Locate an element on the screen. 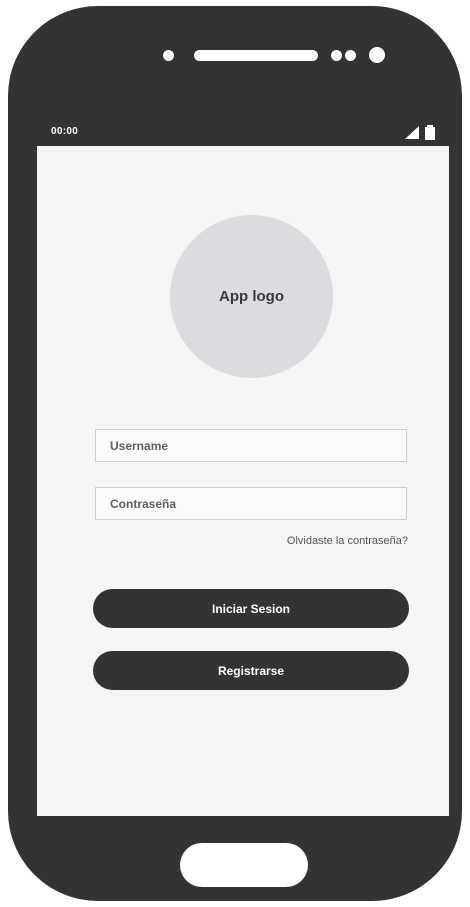  register-button: Registrarse is located at coordinates (251, 670).